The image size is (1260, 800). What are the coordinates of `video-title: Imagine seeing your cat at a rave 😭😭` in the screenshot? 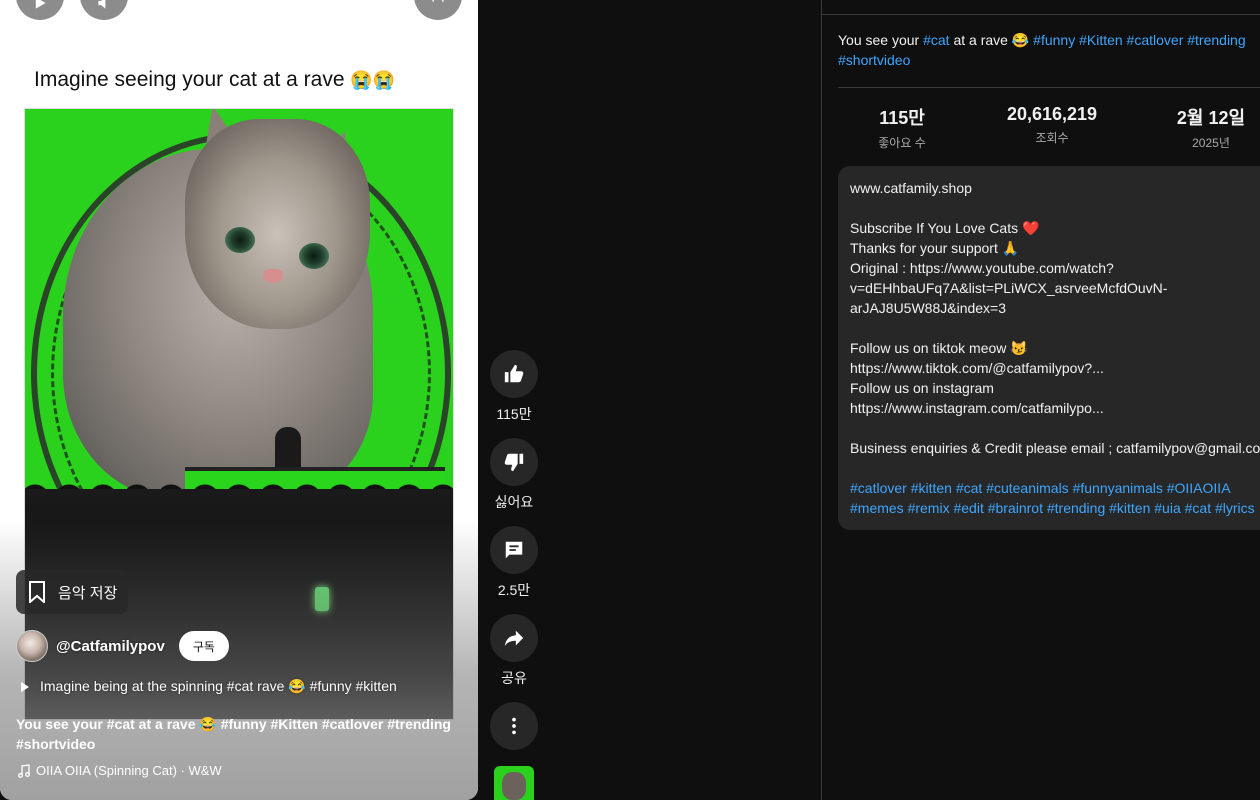 It's located at (214, 80).